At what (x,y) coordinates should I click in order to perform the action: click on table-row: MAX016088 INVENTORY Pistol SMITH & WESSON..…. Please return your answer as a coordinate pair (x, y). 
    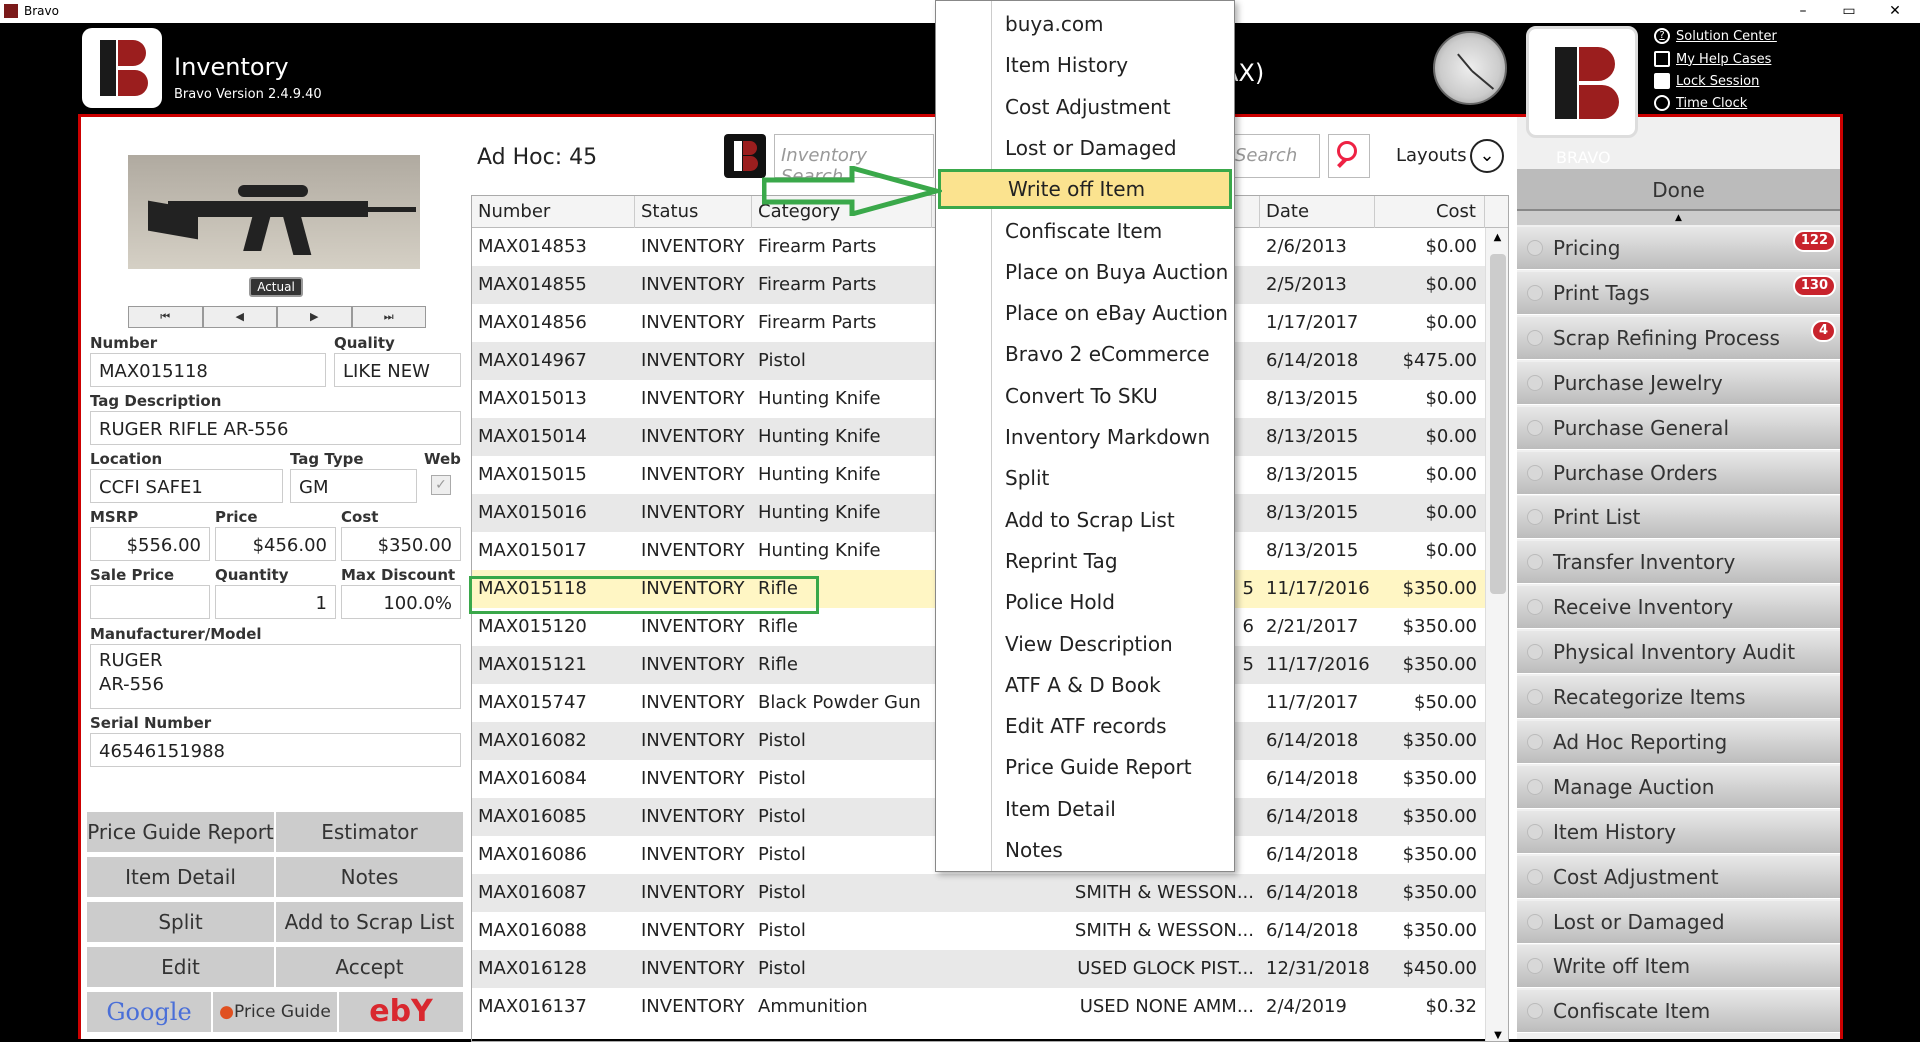
    Looking at the image, I should click on (978, 931).